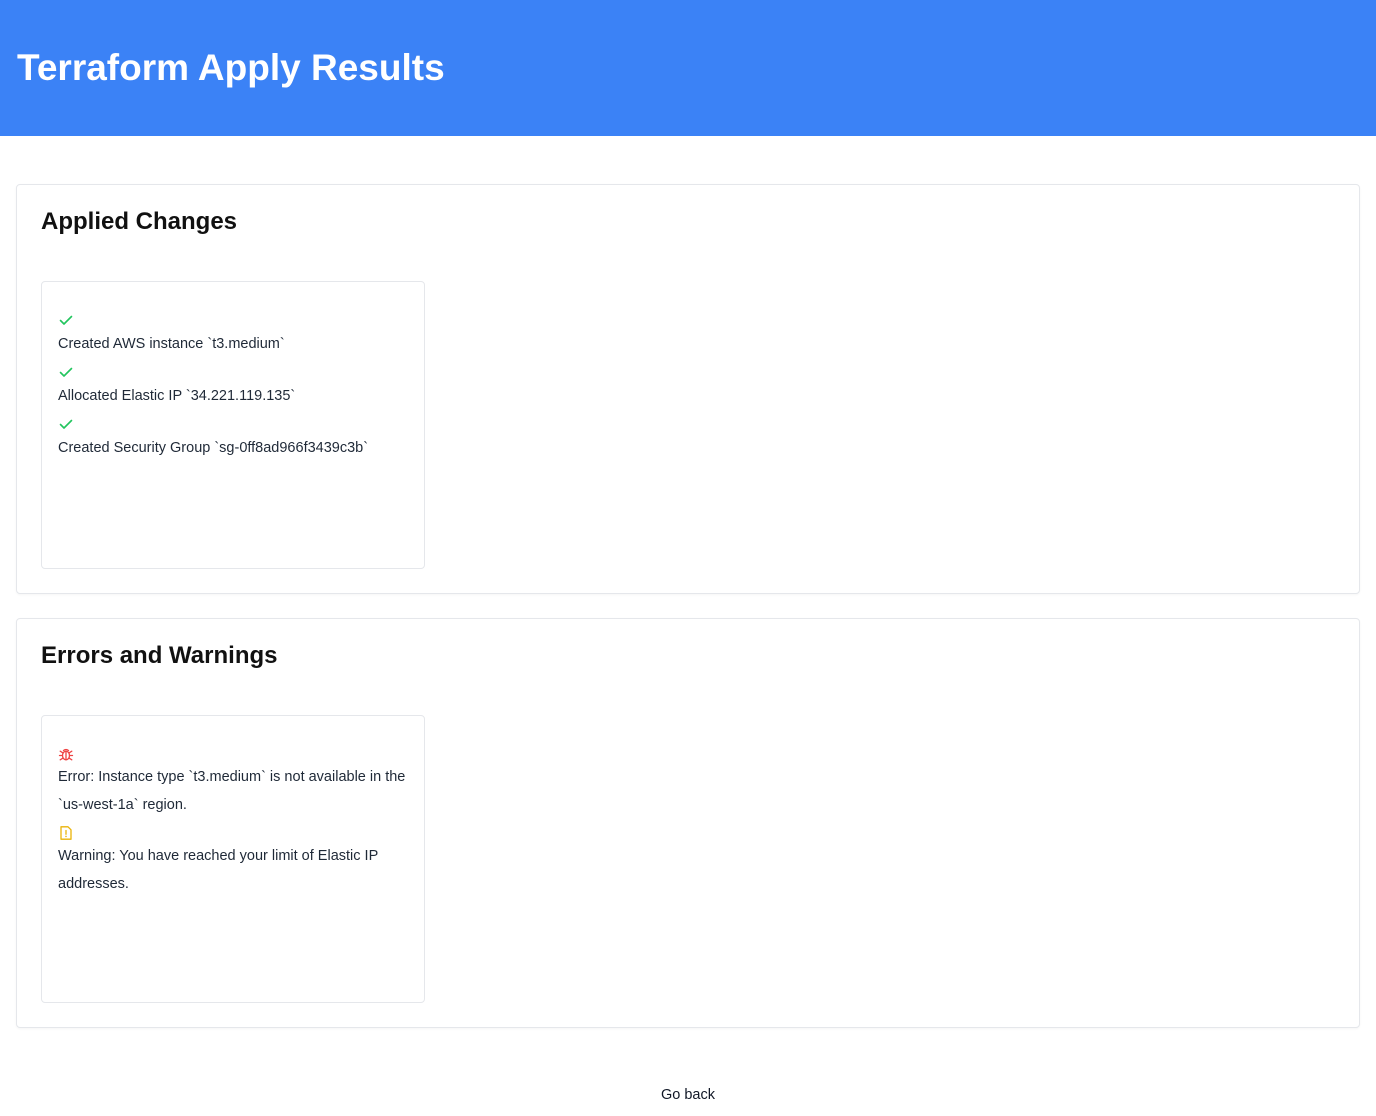 This screenshot has width=1376, height=1116. What do you see at coordinates (177, 396) in the screenshot?
I see `applied-change-text: Allocated Elastic IP `34.221.119.135`` at bounding box center [177, 396].